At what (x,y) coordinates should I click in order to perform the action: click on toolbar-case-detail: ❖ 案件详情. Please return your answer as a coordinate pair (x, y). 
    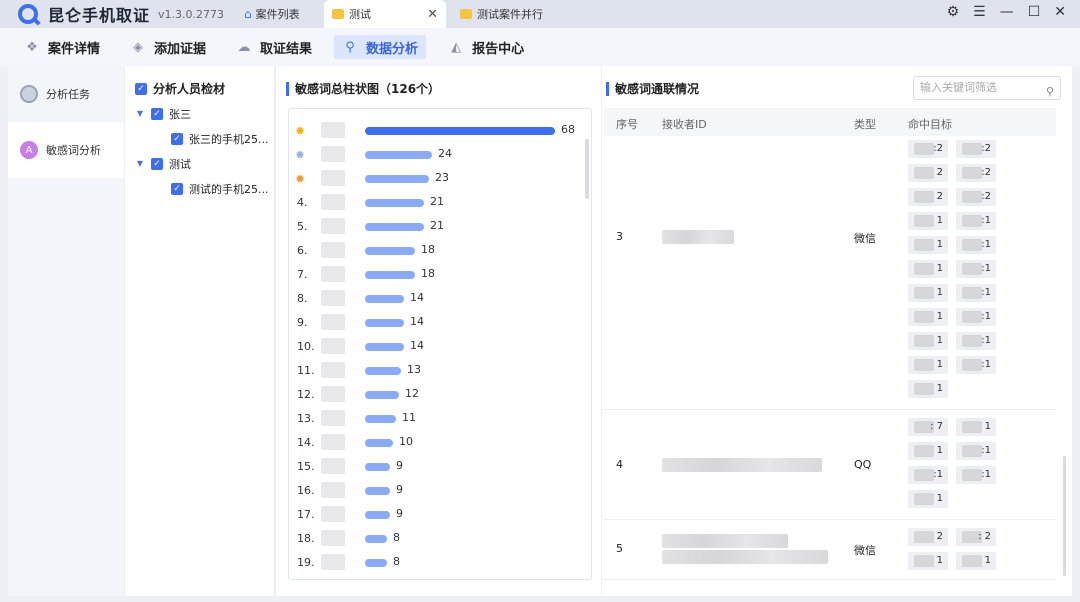
    Looking at the image, I should click on (62, 47).